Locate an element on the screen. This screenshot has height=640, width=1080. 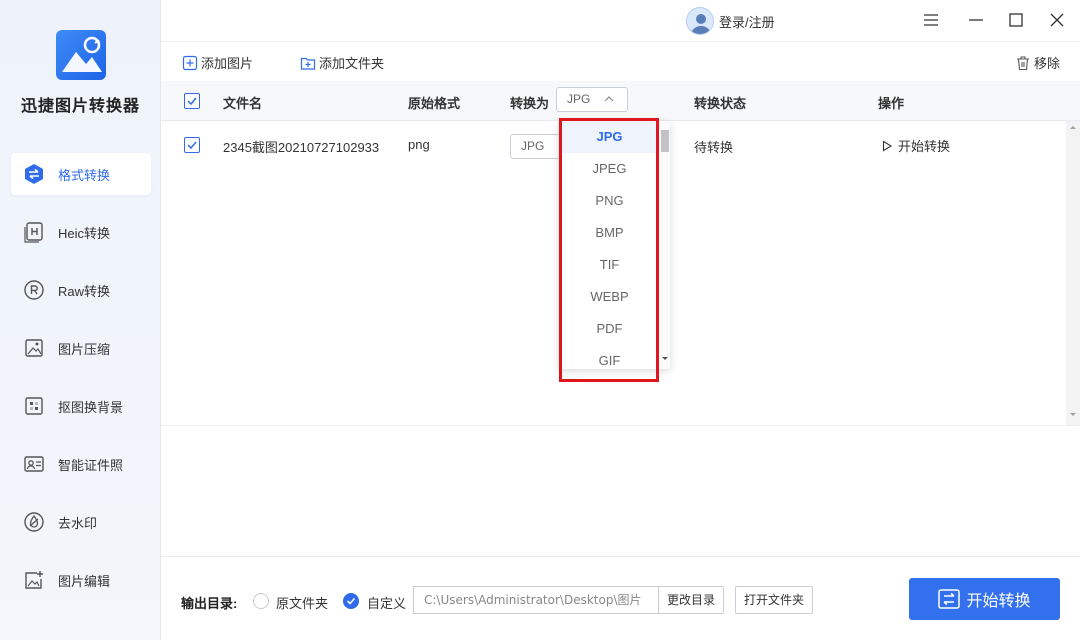
login-register-label: 登录/注册 is located at coordinates (747, 22).